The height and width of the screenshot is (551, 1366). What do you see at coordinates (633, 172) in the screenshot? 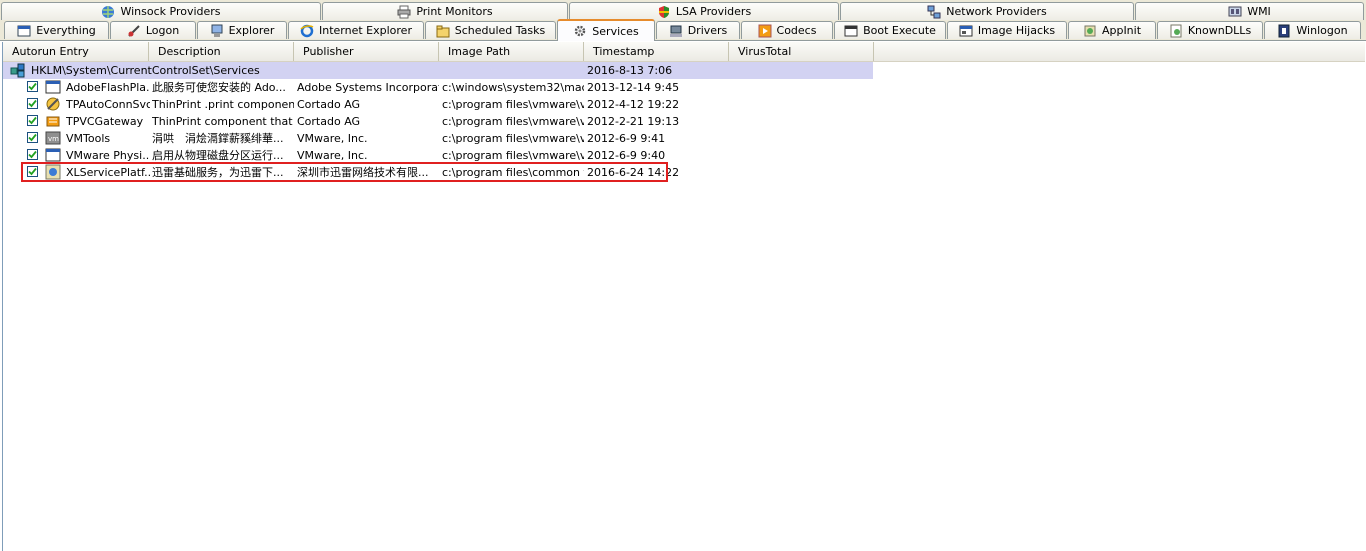
I see `entry-timestamp: 2016-6-24 14:22` at bounding box center [633, 172].